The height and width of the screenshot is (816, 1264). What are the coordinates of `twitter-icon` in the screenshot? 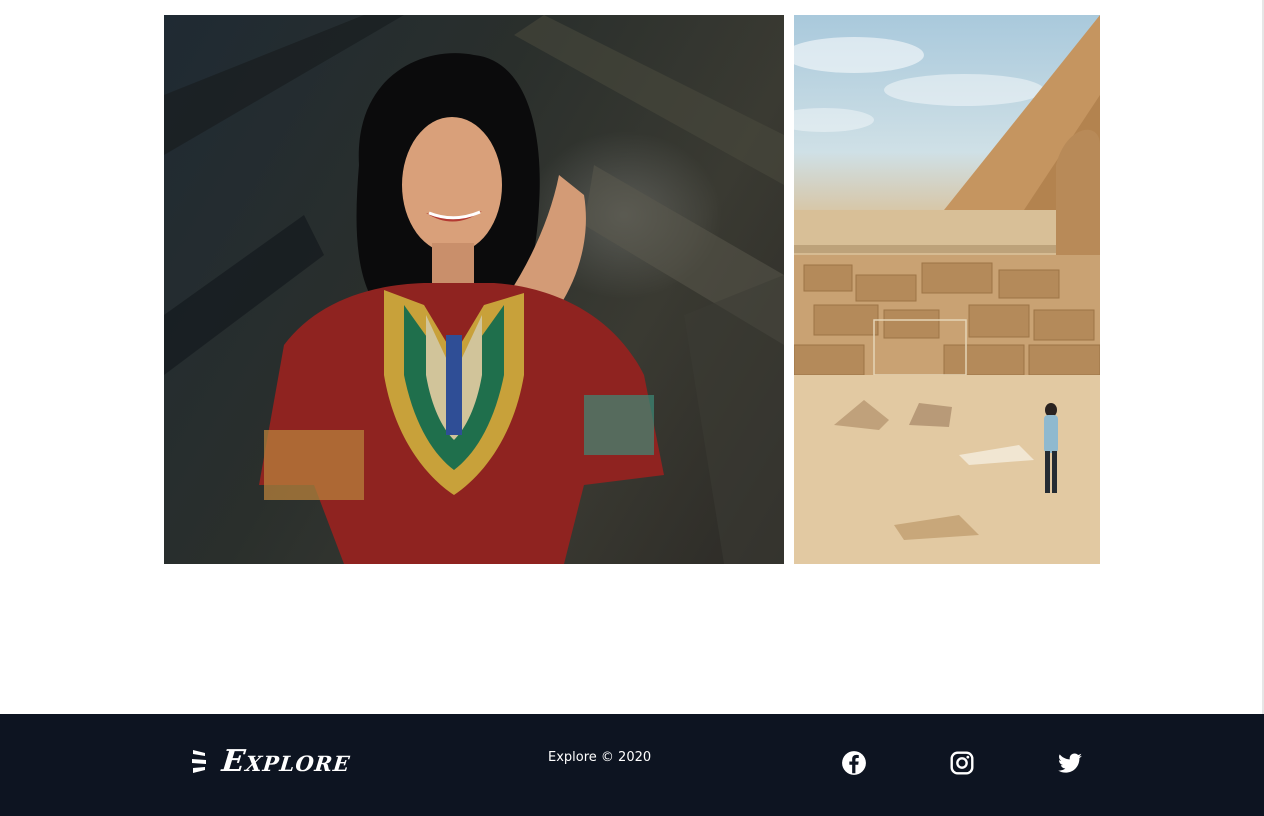 It's located at (1070, 763).